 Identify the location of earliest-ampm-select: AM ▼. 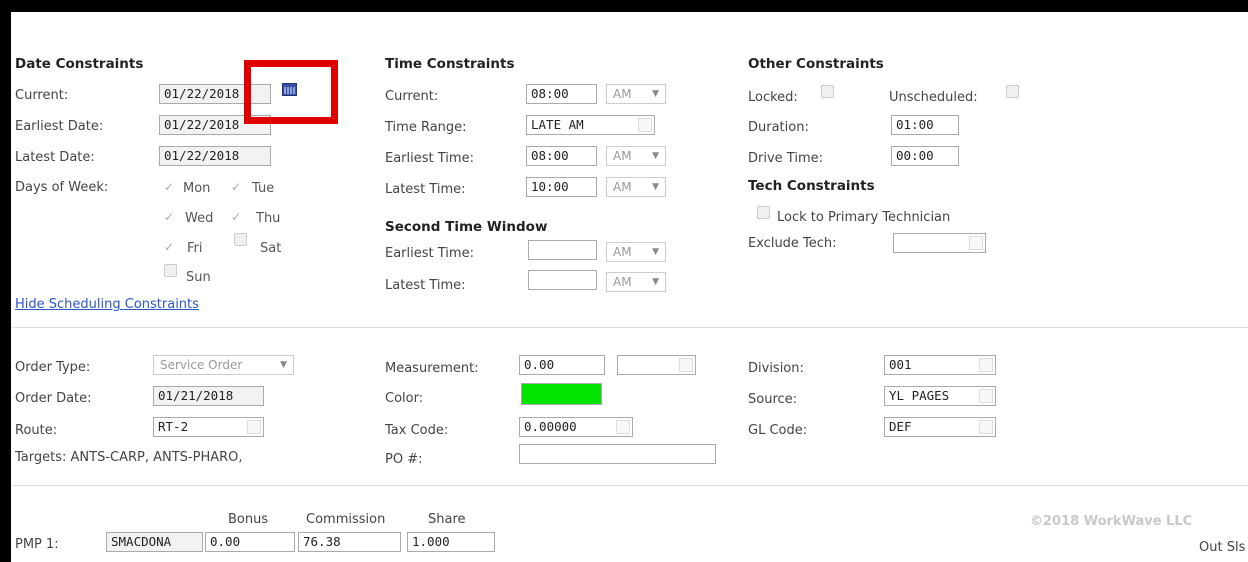
(636, 156).